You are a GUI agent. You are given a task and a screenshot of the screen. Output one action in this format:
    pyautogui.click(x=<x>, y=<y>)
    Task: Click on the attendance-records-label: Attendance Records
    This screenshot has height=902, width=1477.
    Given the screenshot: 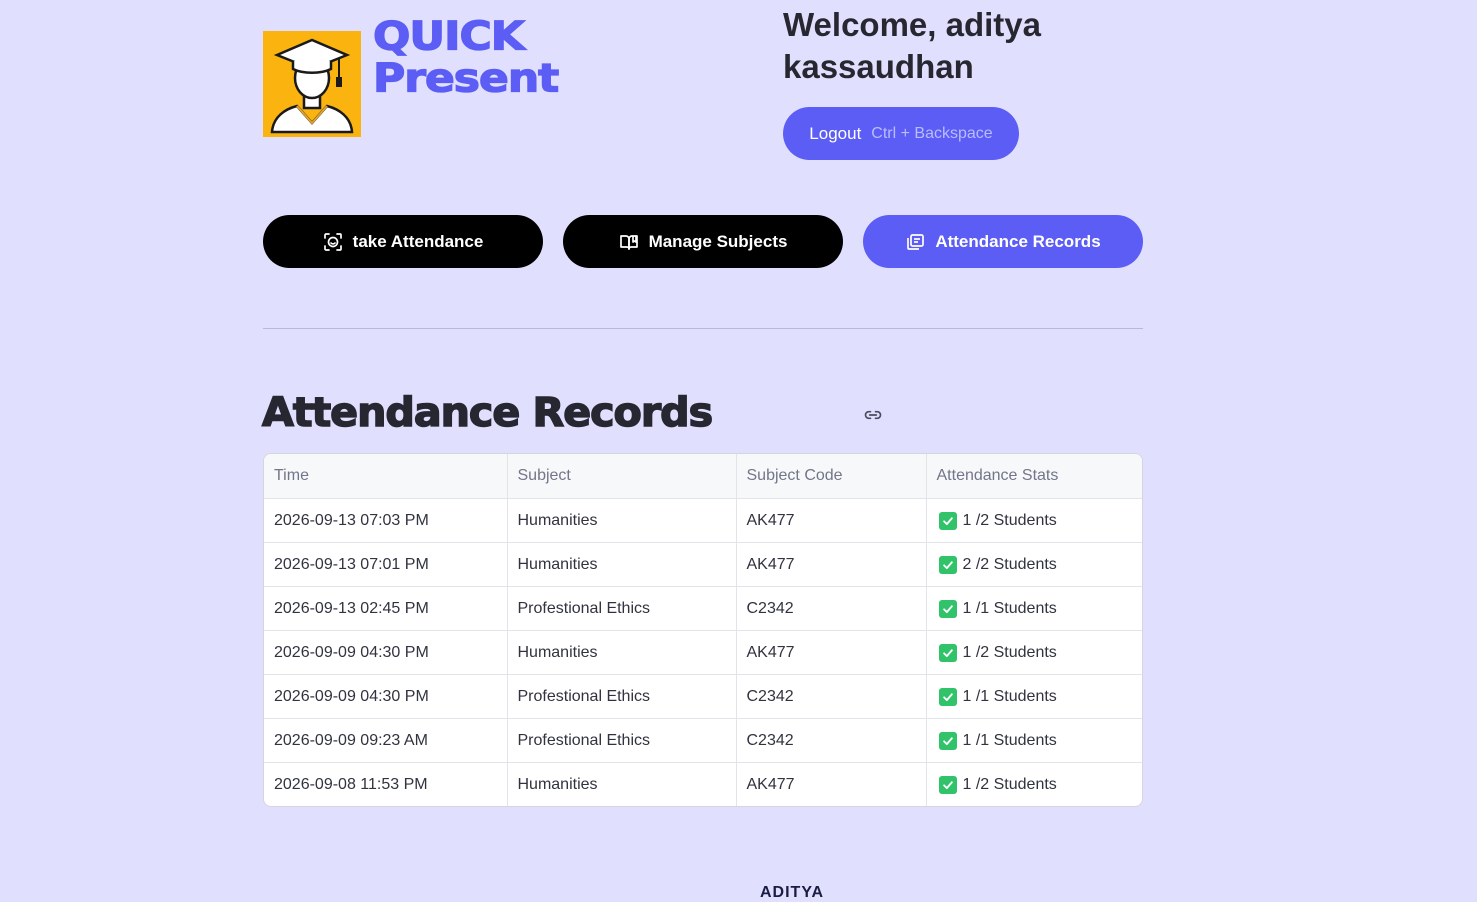 What is the action you would take?
    pyautogui.click(x=1018, y=241)
    